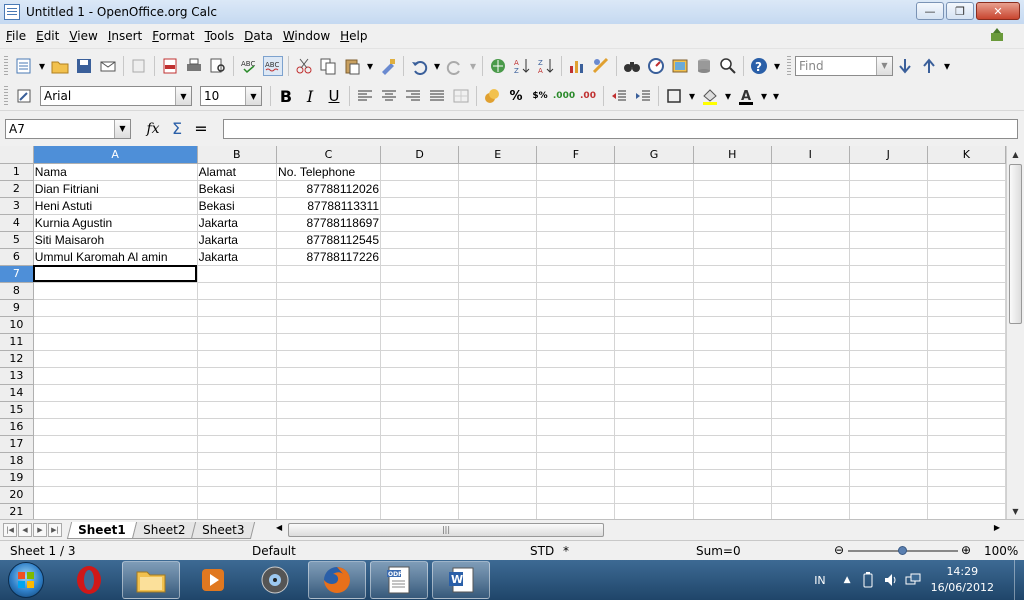 This screenshot has width=1024, height=600. What do you see at coordinates (237, 291) in the screenshot?
I see `cell-b8` at bounding box center [237, 291].